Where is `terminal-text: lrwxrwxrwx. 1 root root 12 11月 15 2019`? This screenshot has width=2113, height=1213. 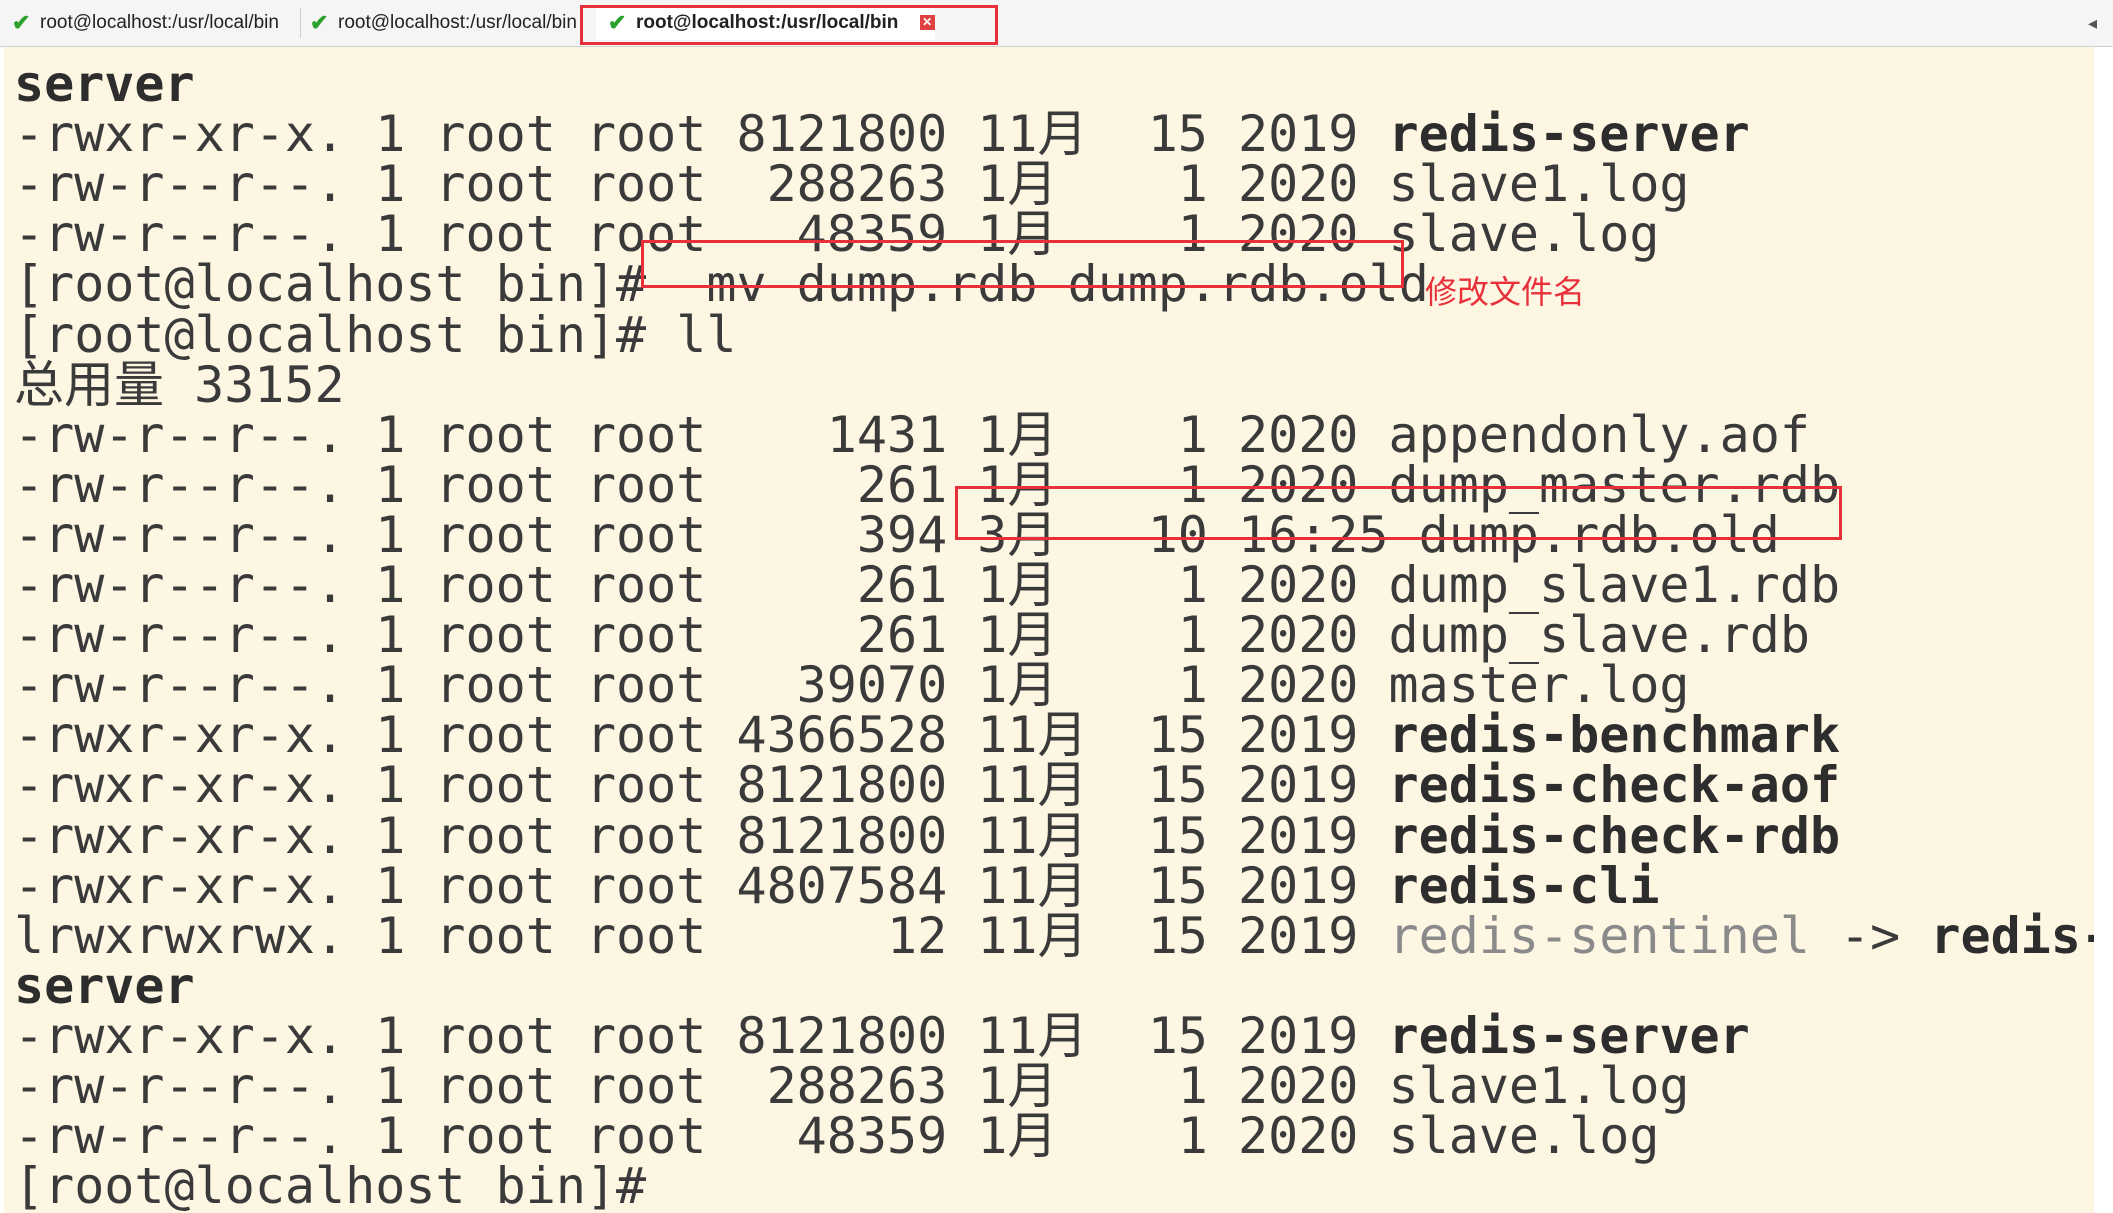
terminal-text: lrwxrwxrwx. 1 root root 12 11月 15 2019 is located at coordinates (701, 936).